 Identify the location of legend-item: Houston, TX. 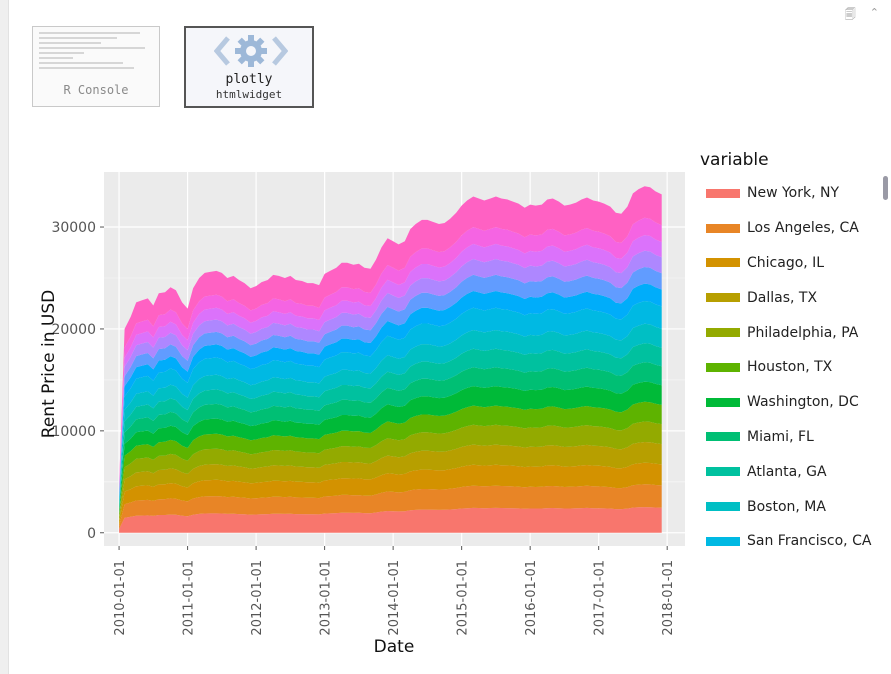
(790, 367).